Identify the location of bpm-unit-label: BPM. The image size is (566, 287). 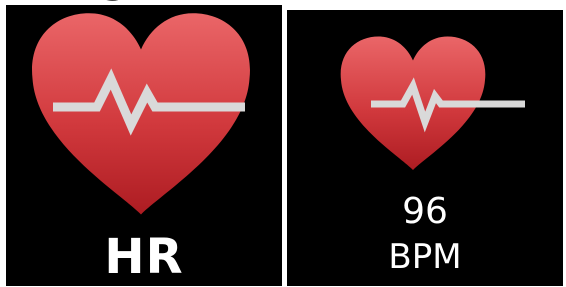
(425, 257).